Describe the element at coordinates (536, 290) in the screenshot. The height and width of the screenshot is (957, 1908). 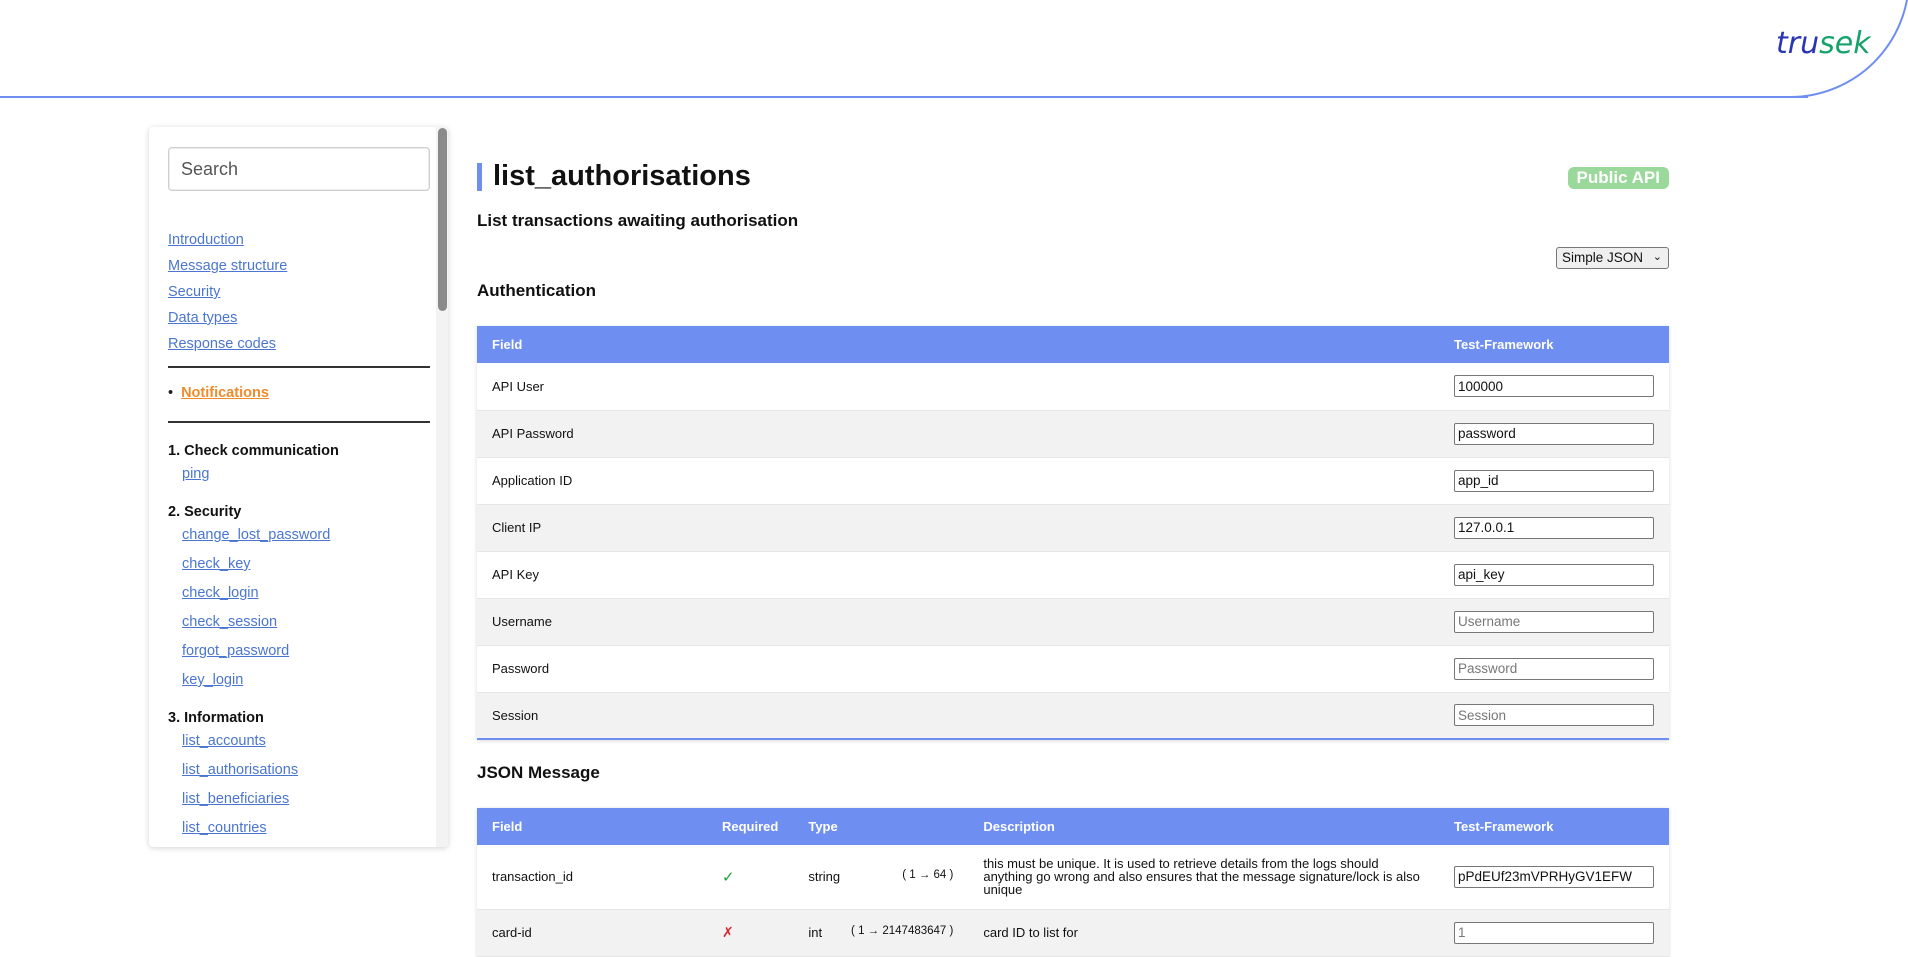
I see `authentication-heading: Authentication` at that location.